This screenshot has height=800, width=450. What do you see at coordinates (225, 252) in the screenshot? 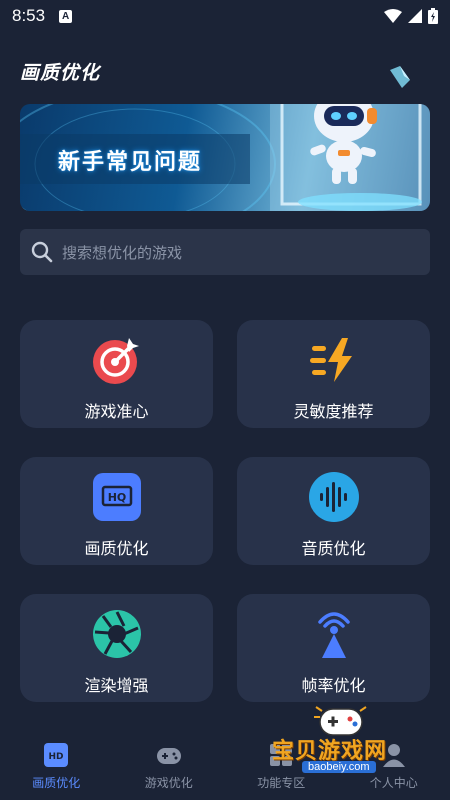
I see `search-input: 搜索想优化的游戏` at bounding box center [225, 252].